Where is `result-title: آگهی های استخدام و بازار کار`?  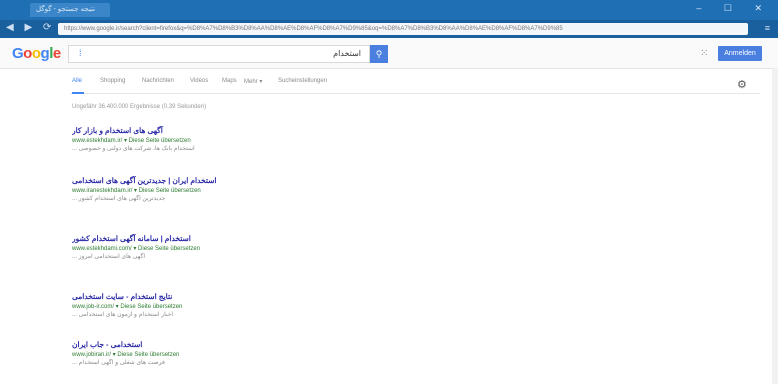
result-title: آگهی های استخدام و بازار کار is located at coordinates (242, 130).